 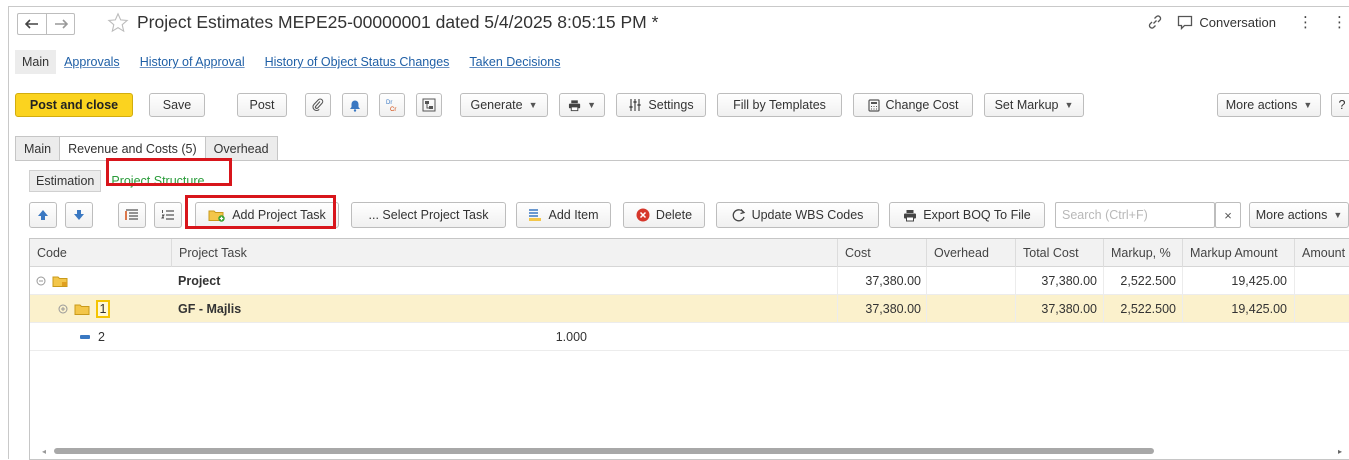 What do you see at coordinates (1291, 215) in the screenshot?
I see `table-more-actions-label: More actions` at bounding box center [1291, 215].